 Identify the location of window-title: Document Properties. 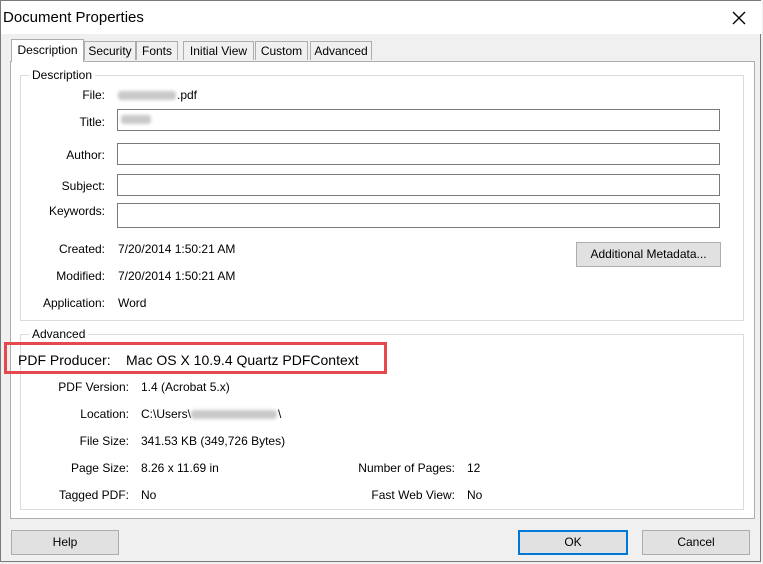
(73, 17).